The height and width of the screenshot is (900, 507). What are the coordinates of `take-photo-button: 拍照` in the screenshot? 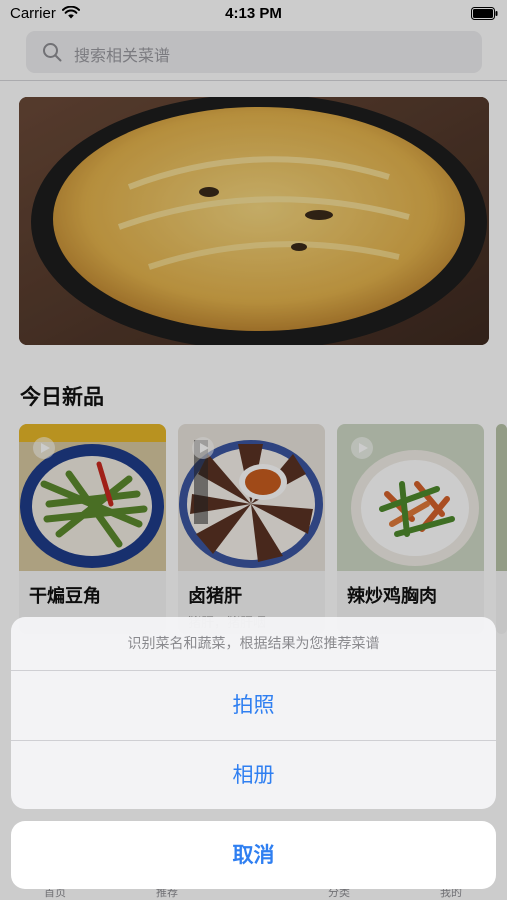 It's located at (253, 705).